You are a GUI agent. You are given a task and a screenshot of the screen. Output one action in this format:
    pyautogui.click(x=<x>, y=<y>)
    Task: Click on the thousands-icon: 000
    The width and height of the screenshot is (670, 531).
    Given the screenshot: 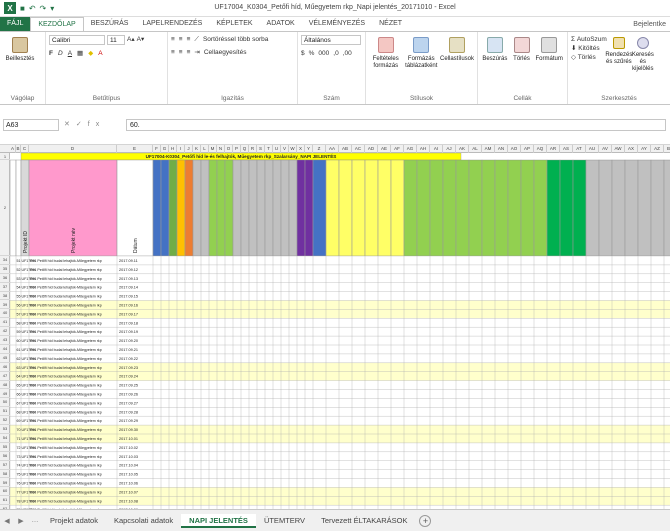 What is the action you would take?
    pyautogui.click(x=323, y=53)
    